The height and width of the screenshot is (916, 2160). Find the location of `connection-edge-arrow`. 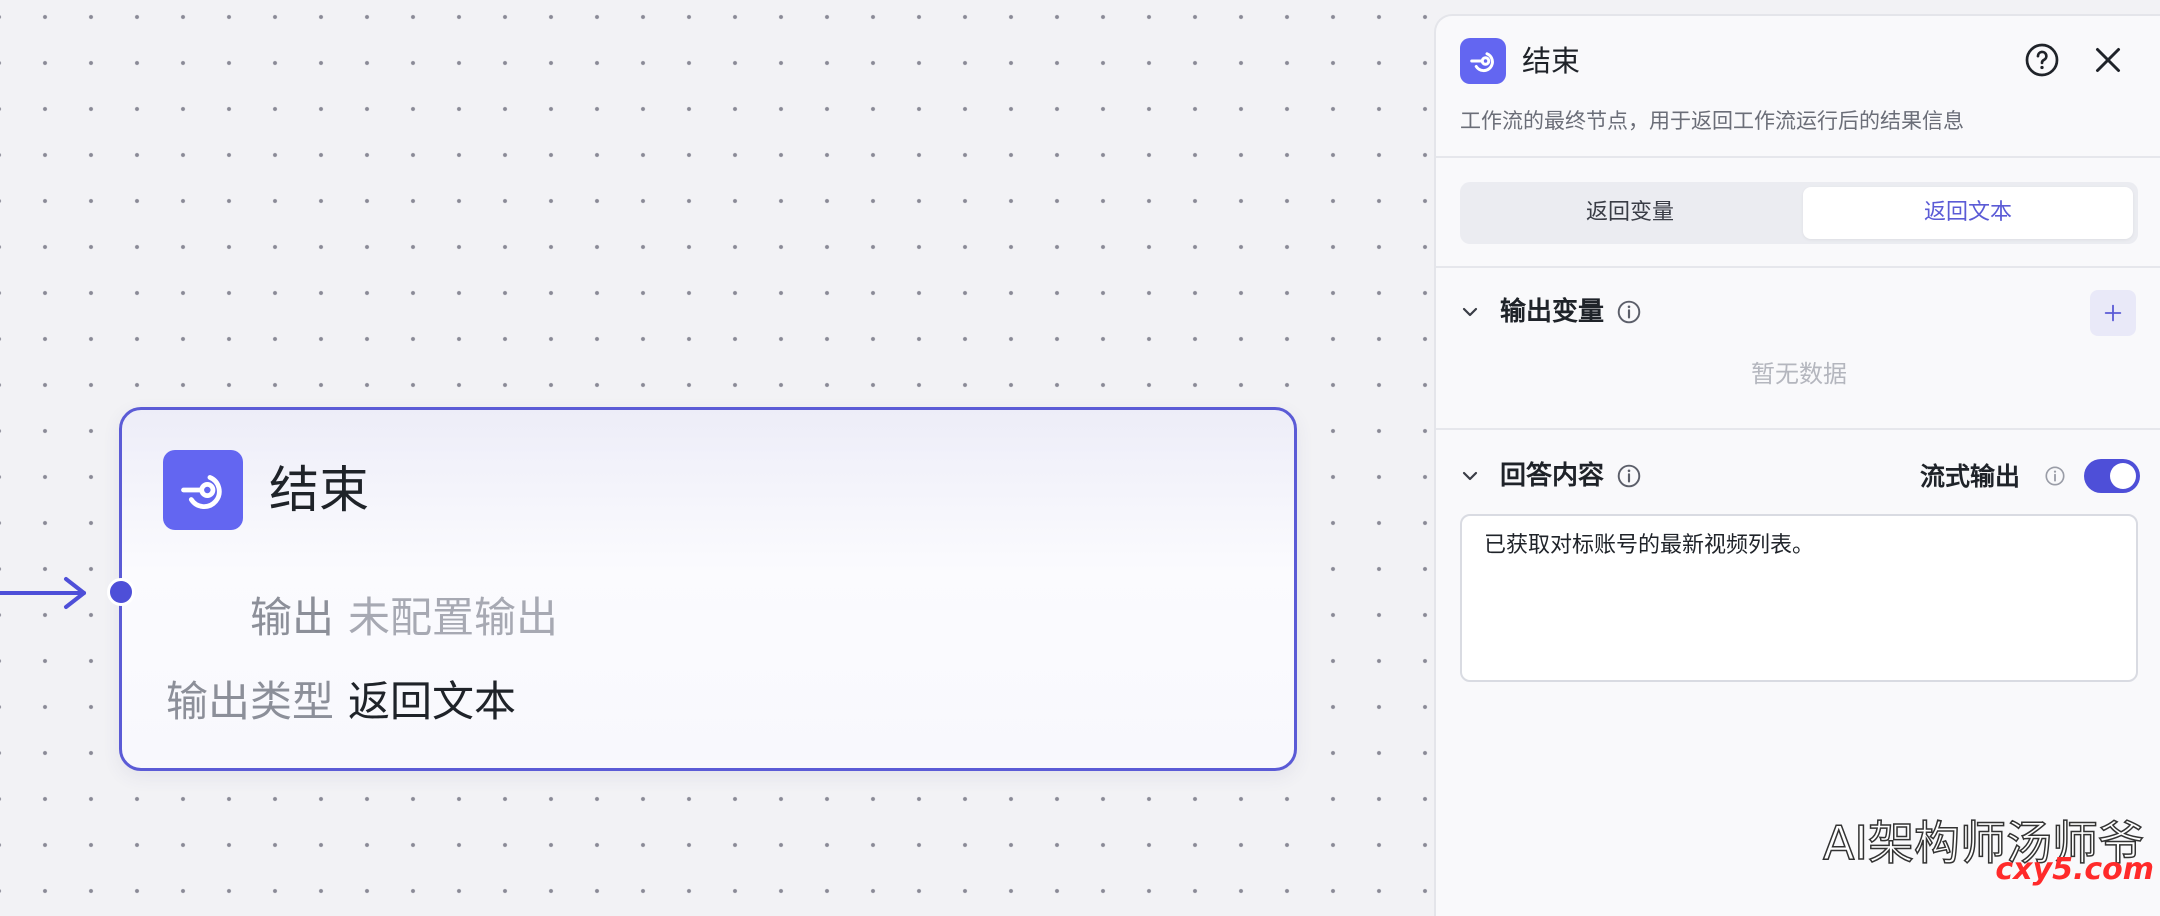

connection-edge-arrow is located at coordinates (43, 593).